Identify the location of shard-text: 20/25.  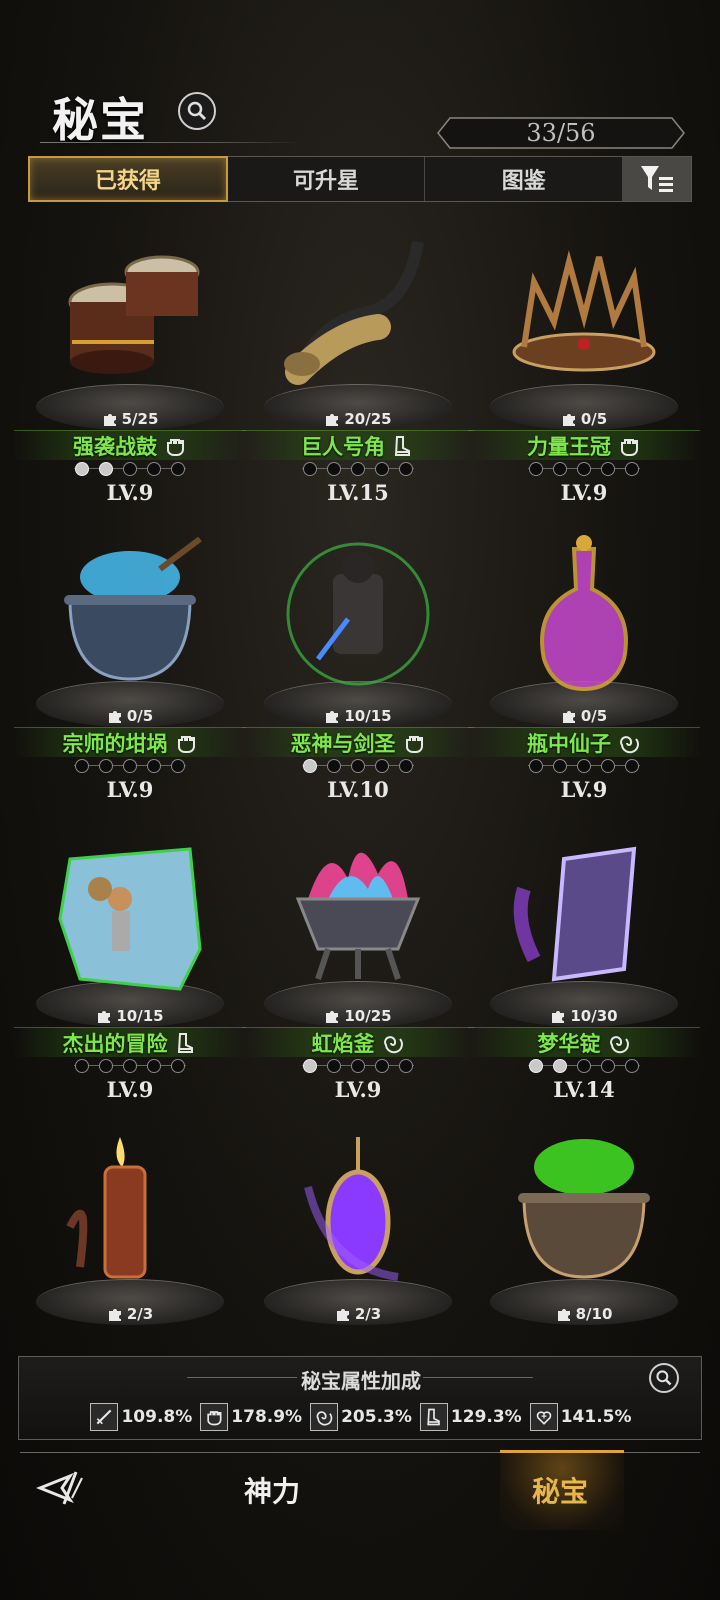
(368, 419).